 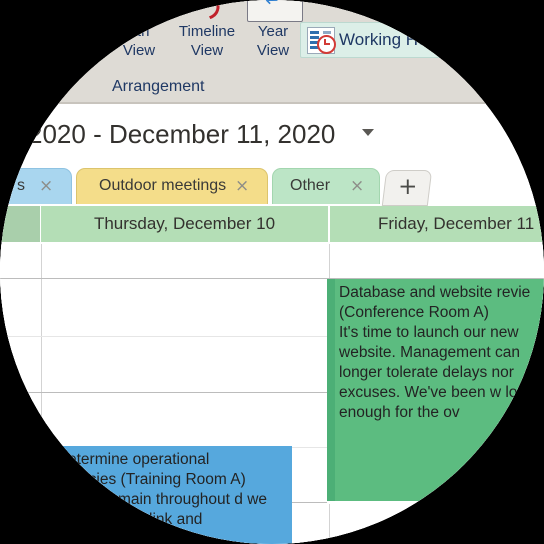 What do you see at coordinates (21, 185) in the screenshot?
I see `tab-partial-label: s` at bounding box center [21, 185].